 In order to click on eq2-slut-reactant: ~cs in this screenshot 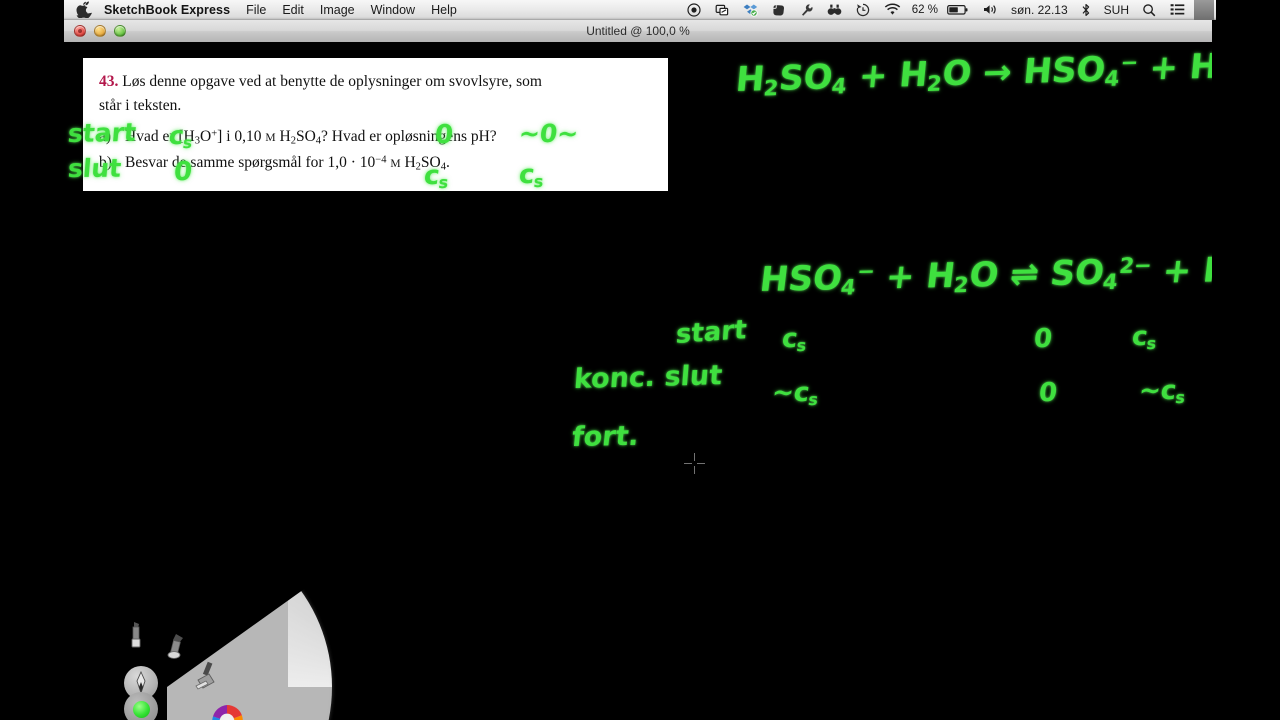, I will do `click(794, 394)`.